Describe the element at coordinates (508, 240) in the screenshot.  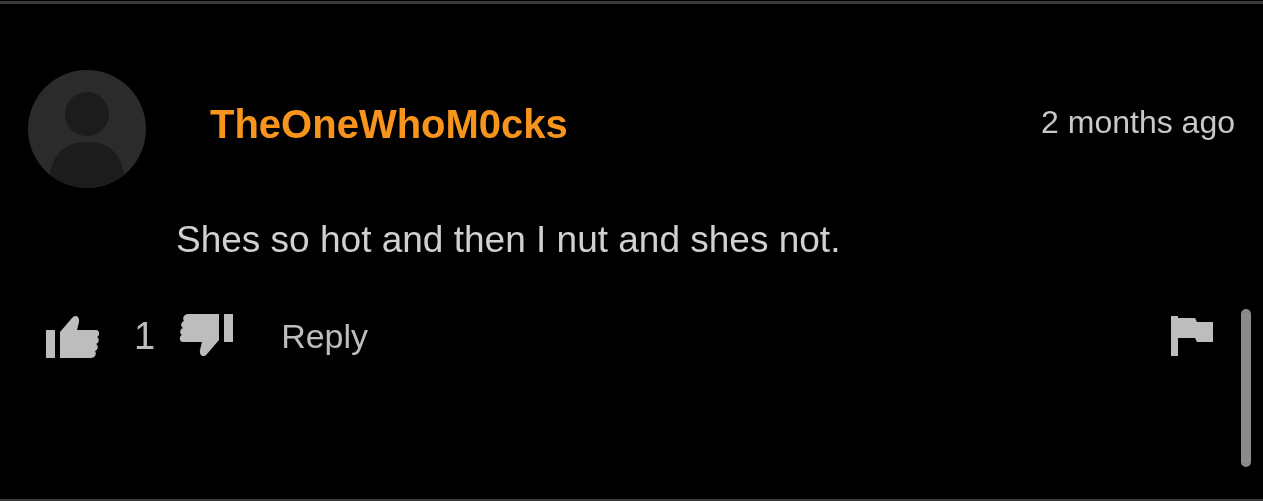
I see `comment-text: Shes so hot and then I nut and shes not.` at that location.